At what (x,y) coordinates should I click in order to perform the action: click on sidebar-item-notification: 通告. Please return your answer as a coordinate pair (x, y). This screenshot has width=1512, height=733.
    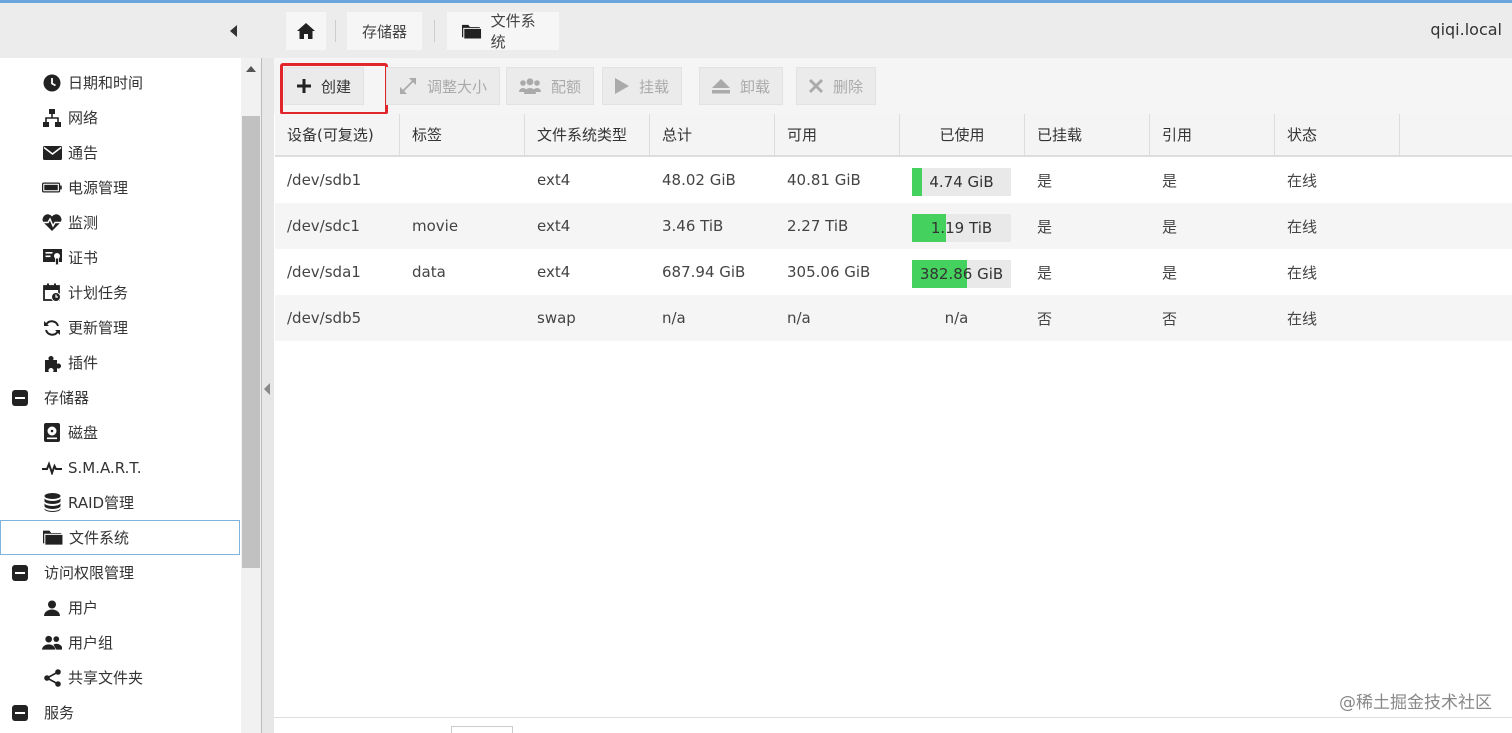
    Looking at the image, I should click on (120, 152).